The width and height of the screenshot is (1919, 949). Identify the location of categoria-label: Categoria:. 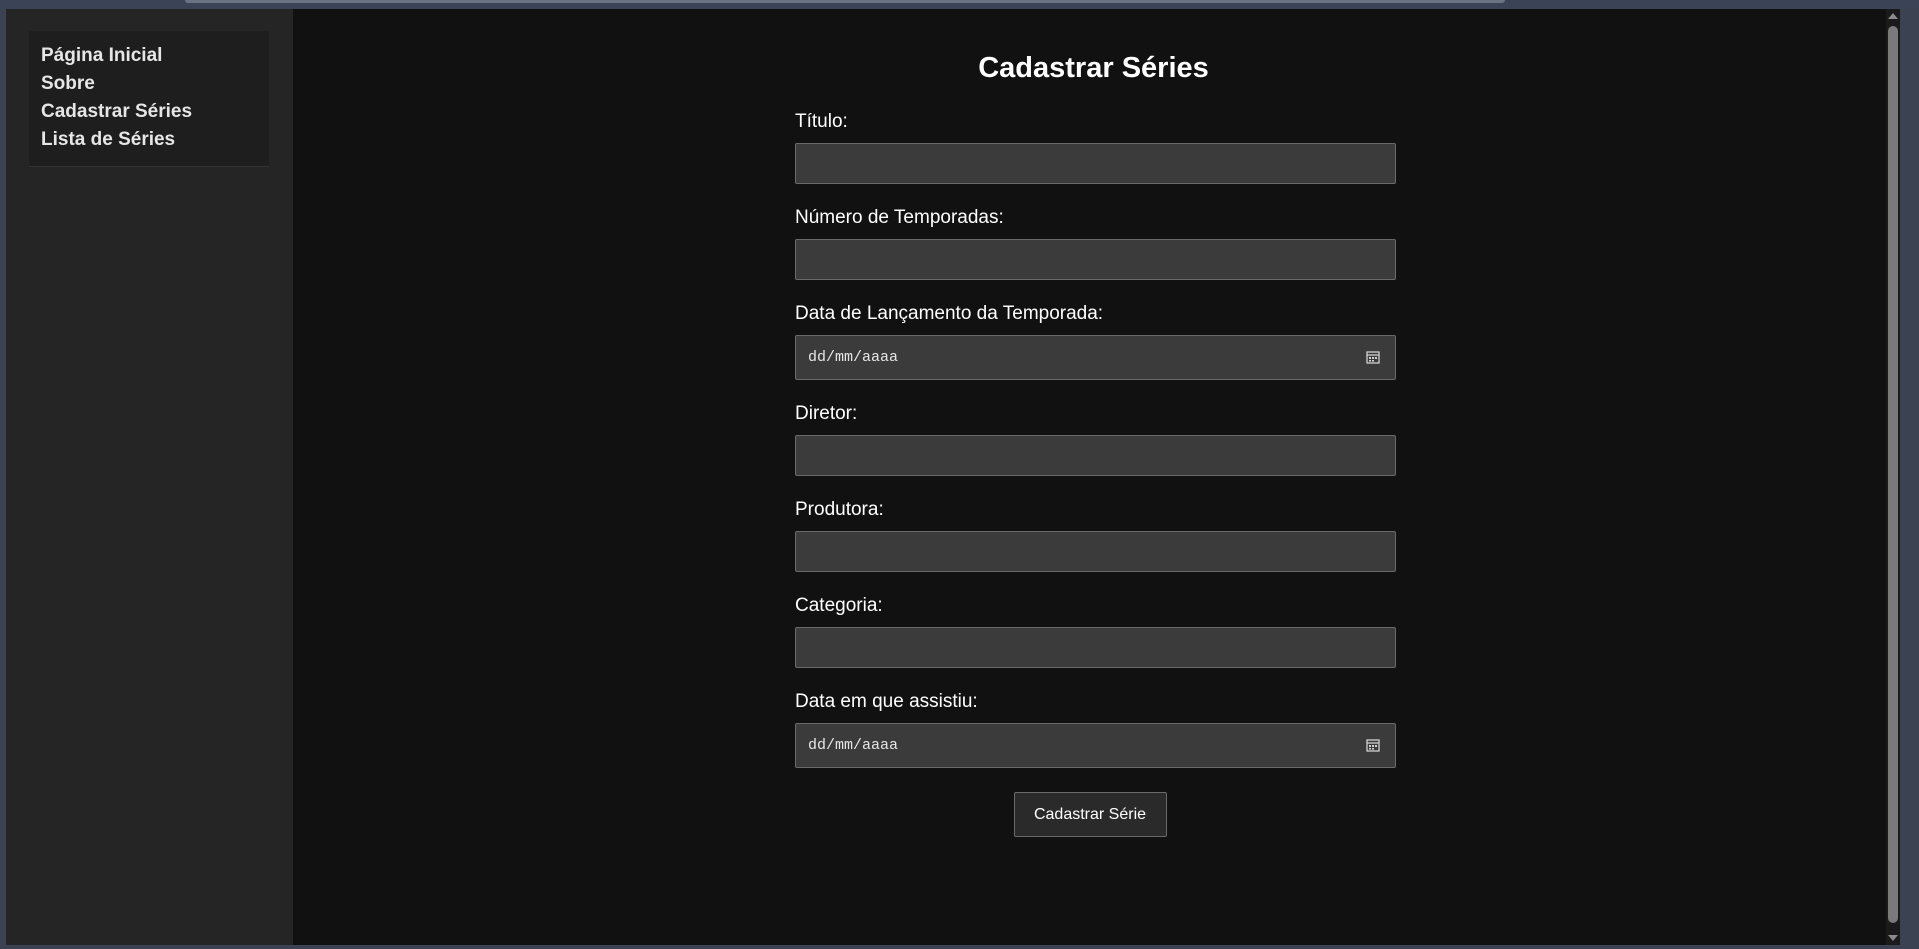
(839, 605).